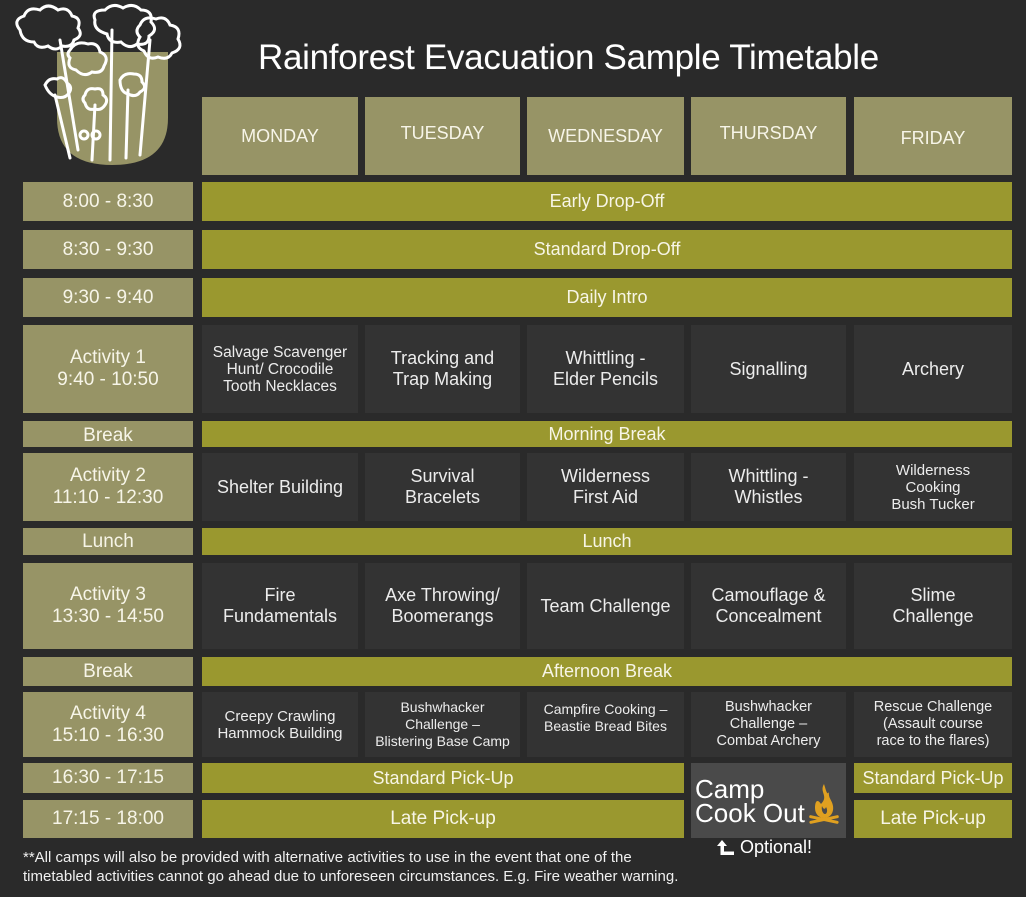  I want to click on time-slot-activity-1: Activity 1 9:40 - 10:50, so click(108, 369).